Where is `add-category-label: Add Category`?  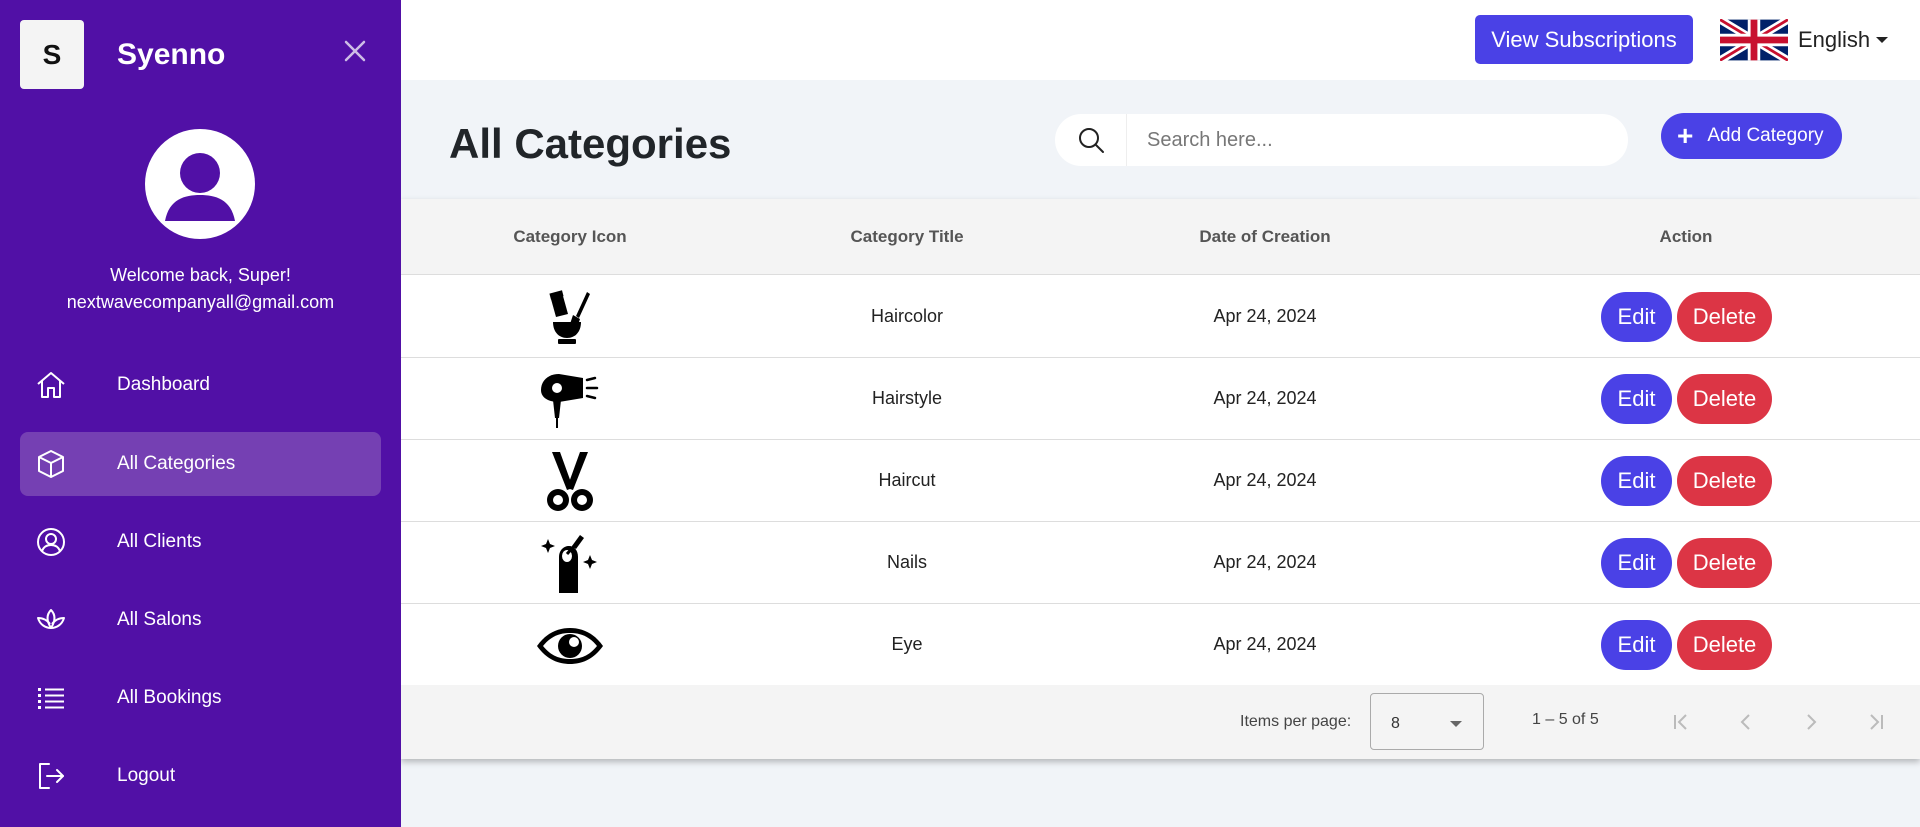
add-category-label: Add Category is located at coordinates (1765, 135).